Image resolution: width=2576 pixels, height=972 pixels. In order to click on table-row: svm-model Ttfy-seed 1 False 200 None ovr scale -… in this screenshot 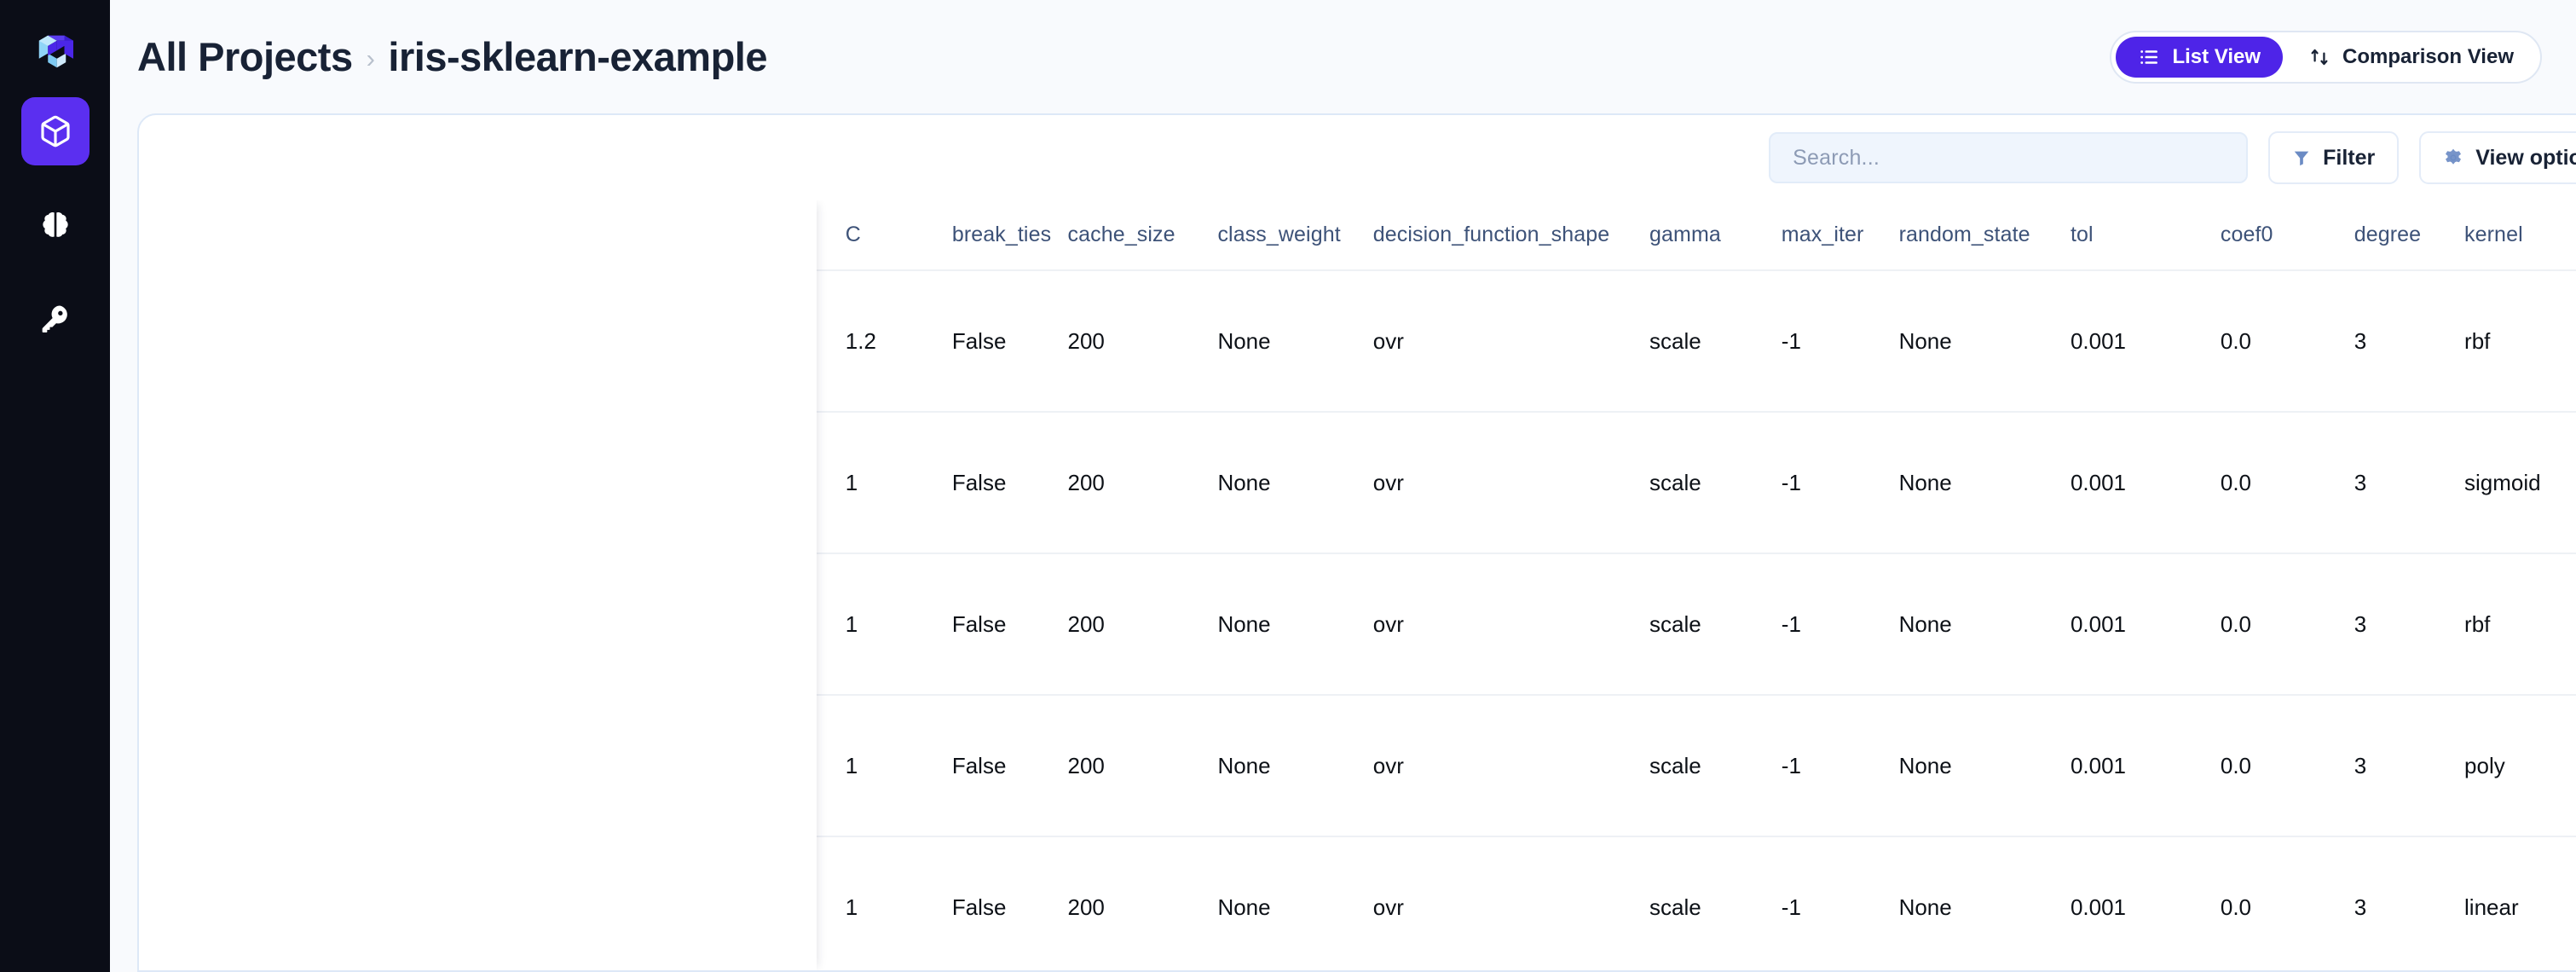, I will do `click(1357, 903)`.